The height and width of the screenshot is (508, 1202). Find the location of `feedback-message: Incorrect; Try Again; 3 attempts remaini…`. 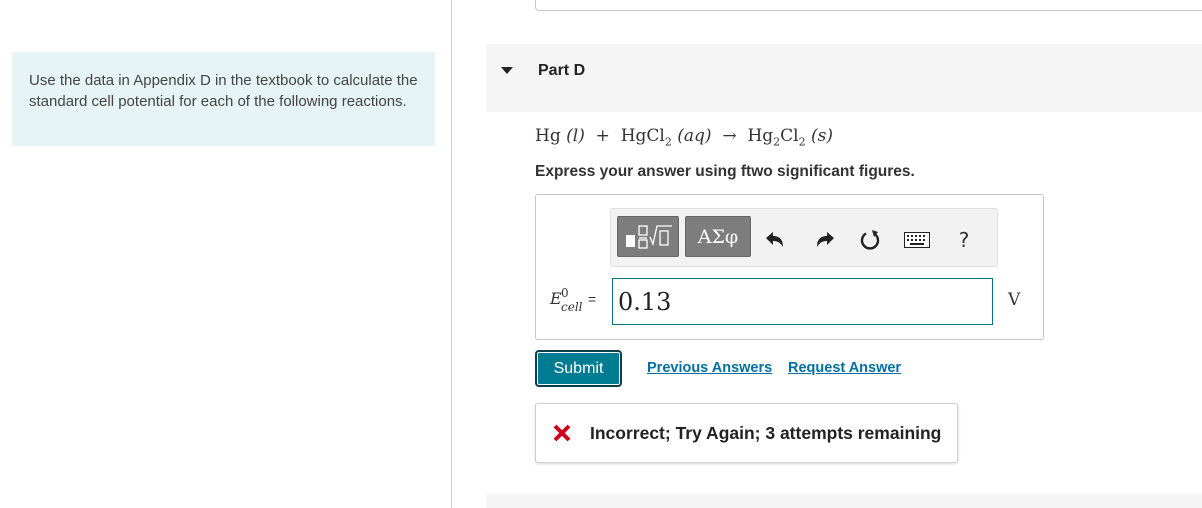

feedback-message: Incorrect; Try Again; 3 attempts remaini… is located at coordinates (766, 433).